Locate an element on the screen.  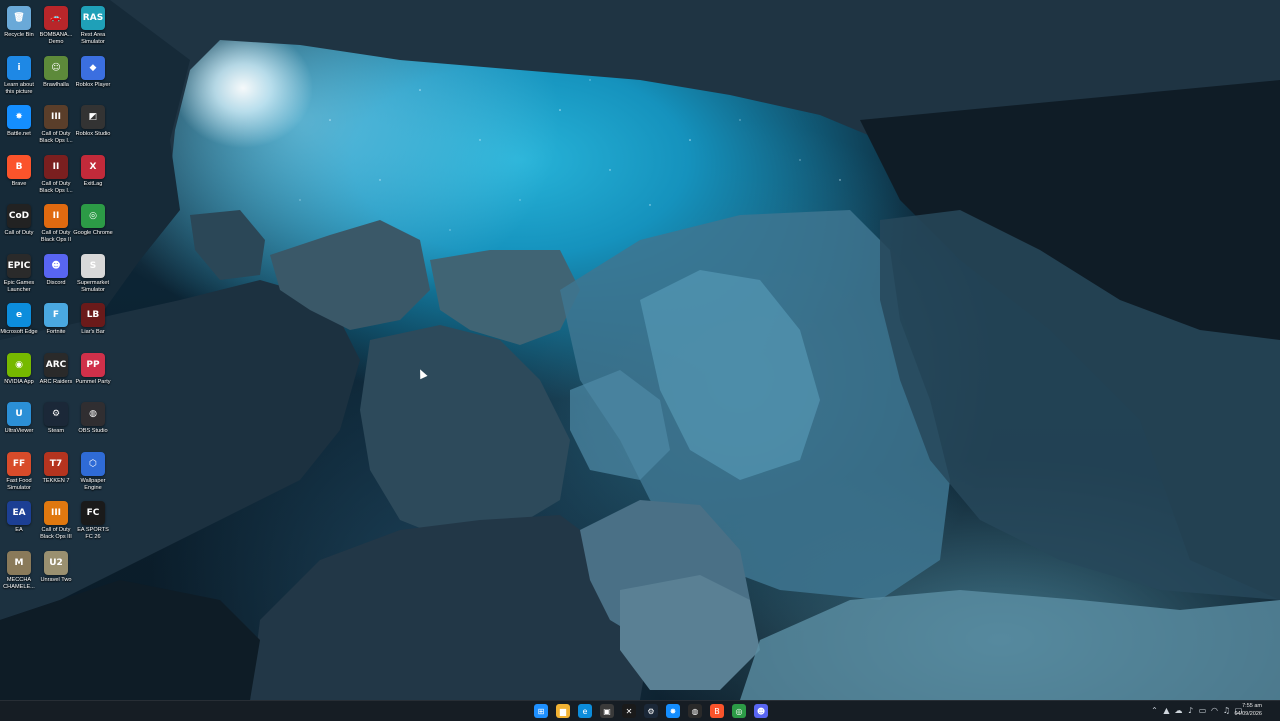
edge-taskbar-icon: e is located at coordinates (585, 711).